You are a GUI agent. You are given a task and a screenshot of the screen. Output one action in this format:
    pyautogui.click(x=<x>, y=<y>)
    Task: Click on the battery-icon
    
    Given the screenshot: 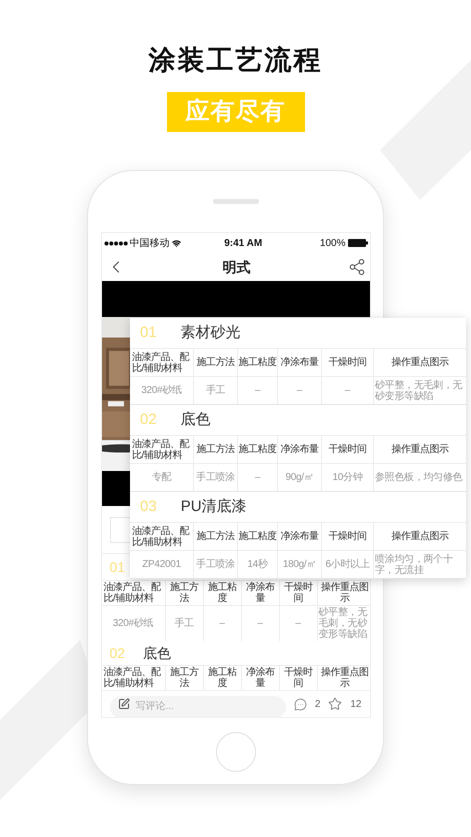 What is the action you would take?
    pyautogui.click(x=358, y=243)
    